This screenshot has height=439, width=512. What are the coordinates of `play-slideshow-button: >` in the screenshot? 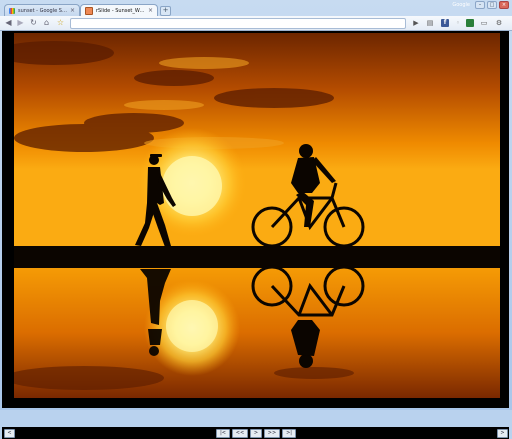 It's located at (256, 433).